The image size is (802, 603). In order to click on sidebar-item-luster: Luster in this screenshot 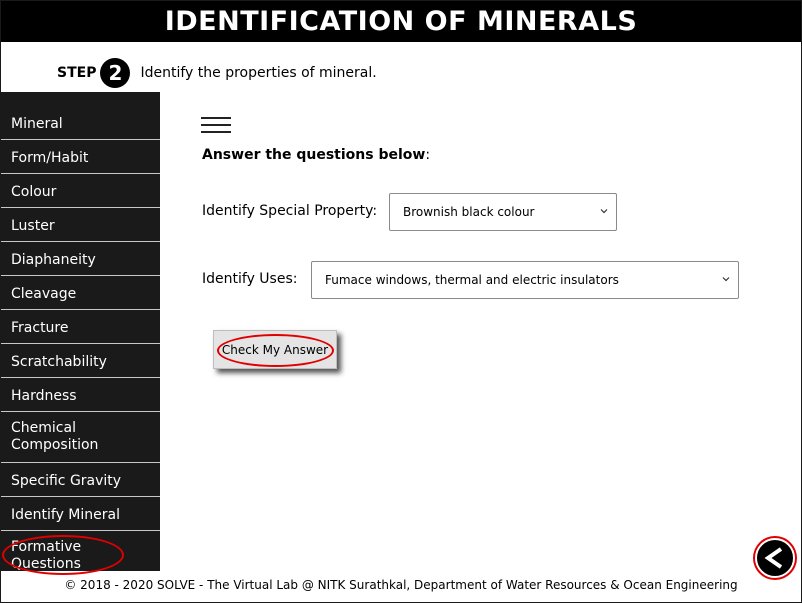, I will do `click(80, 225)`.